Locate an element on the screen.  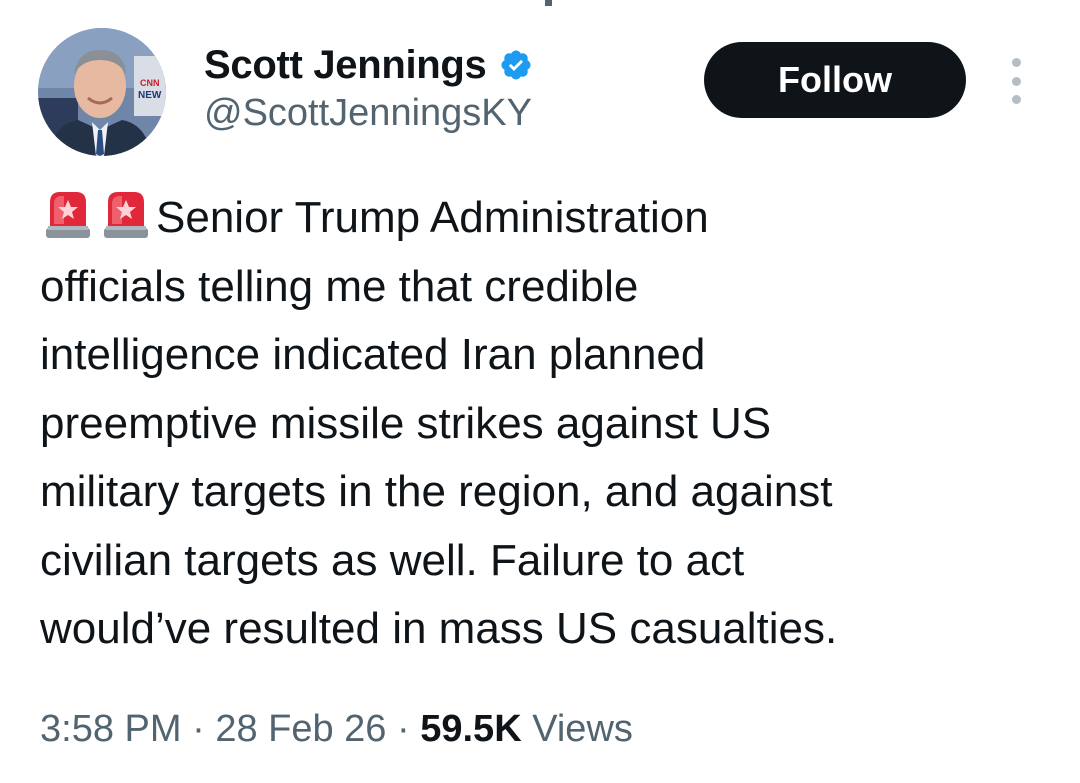
tweet-text-line: Senior Trump Administration is located at coordinates (545, 218).